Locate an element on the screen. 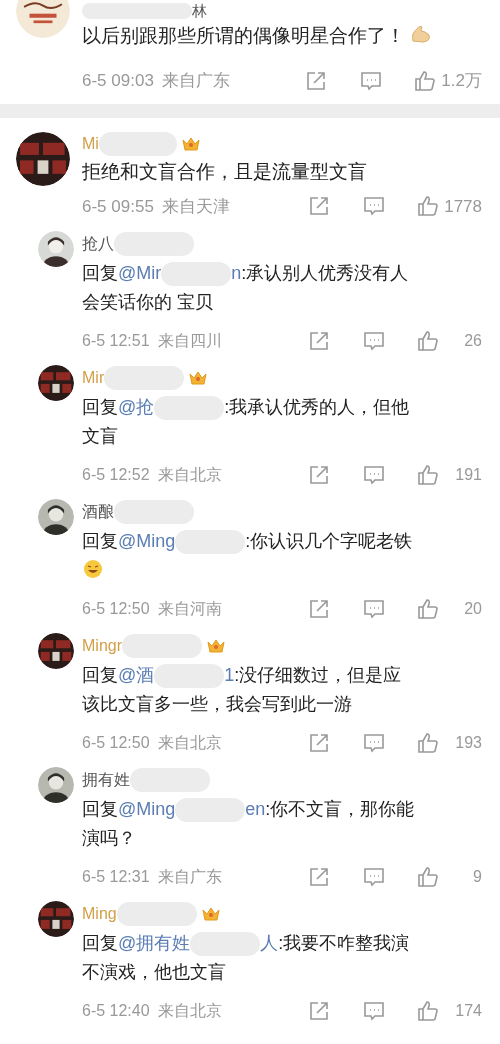 This screenshot has height=1044, width=500. mention-link: @酒 1 is located at coordinates (176, 675).